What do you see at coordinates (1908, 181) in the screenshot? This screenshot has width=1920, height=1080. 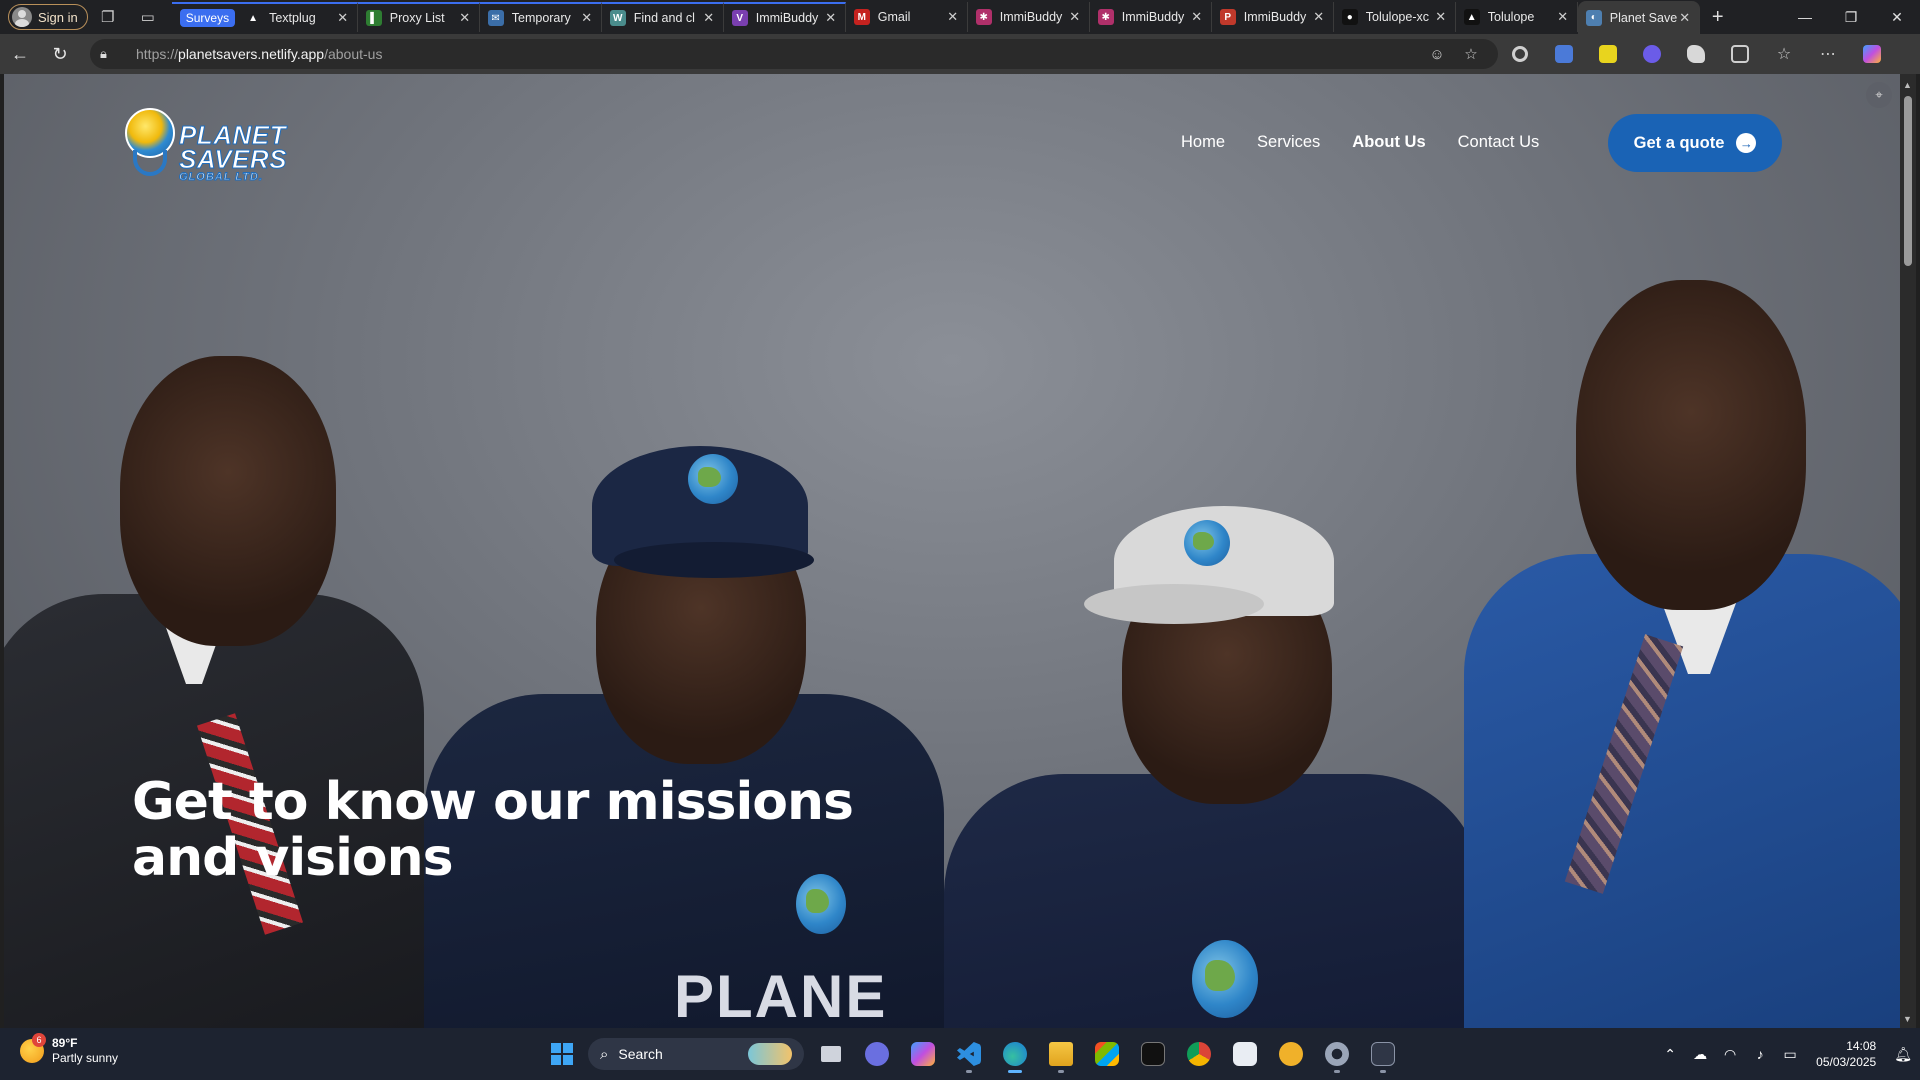 I see `scrollbar-thumb` at bounding box center [1908, 181].